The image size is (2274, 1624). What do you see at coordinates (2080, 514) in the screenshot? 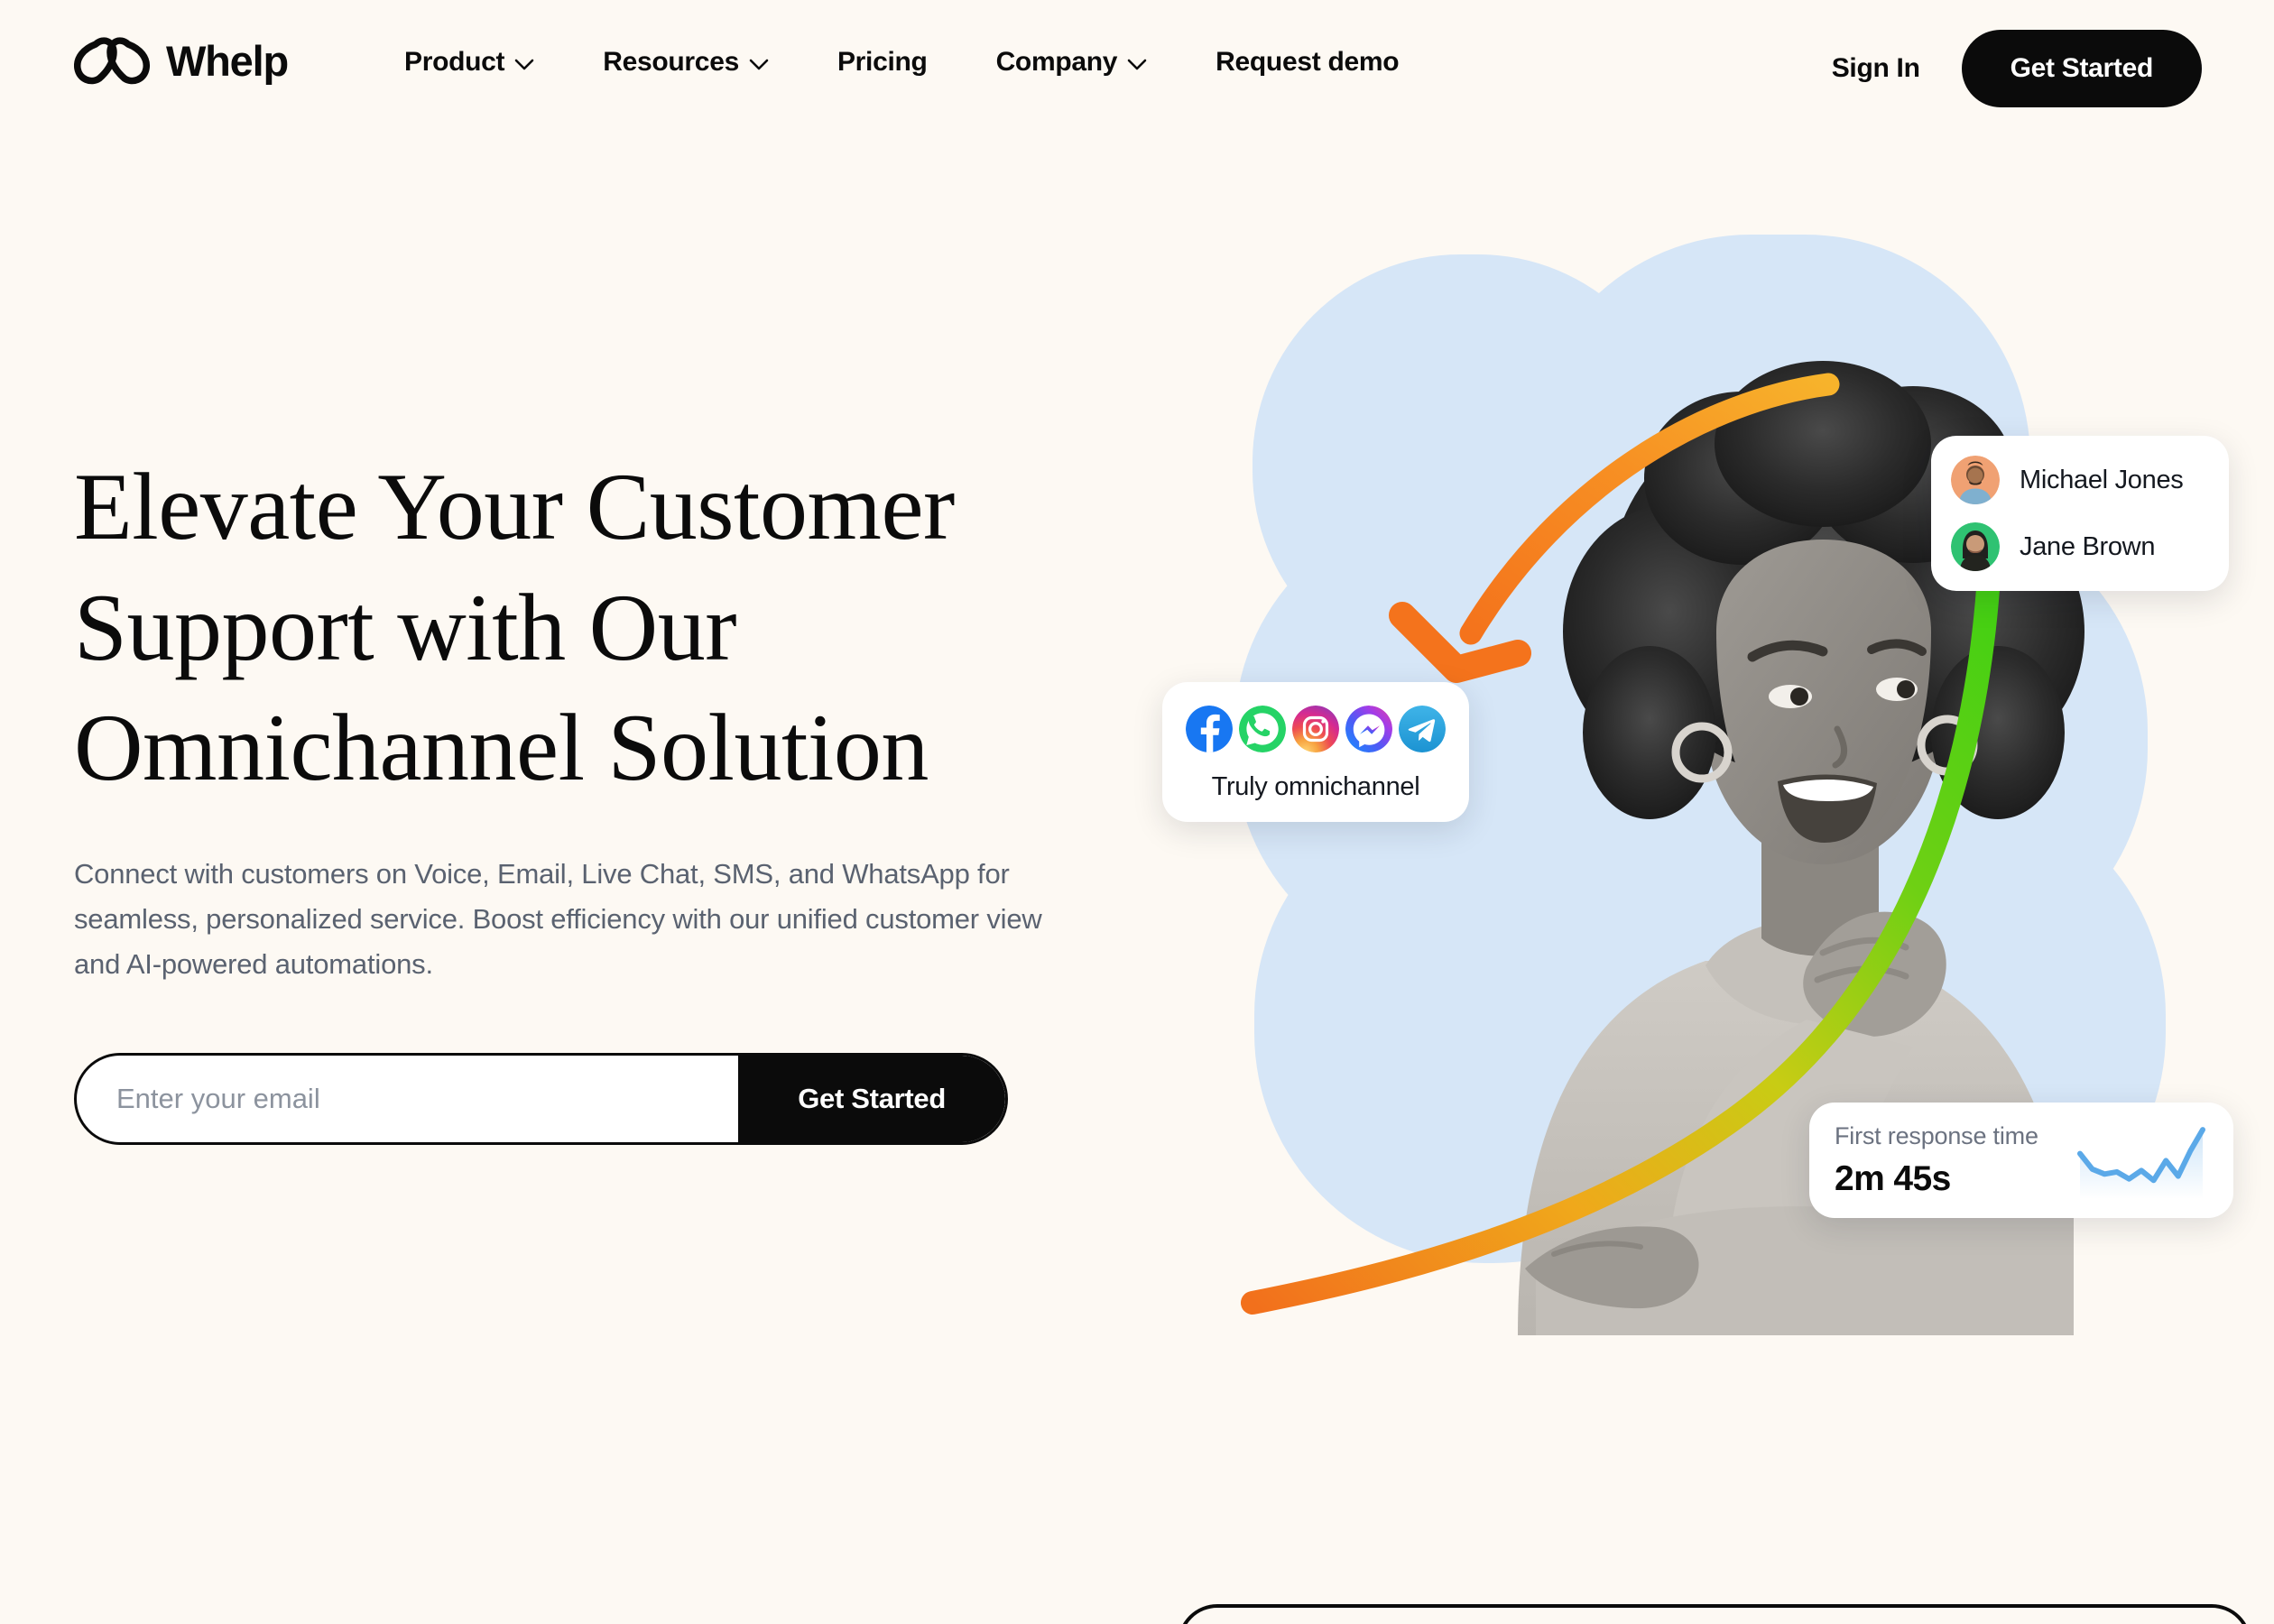
I see `contacts-card: Michael Jones Jane Brown` at bounding box center [2080, 514].